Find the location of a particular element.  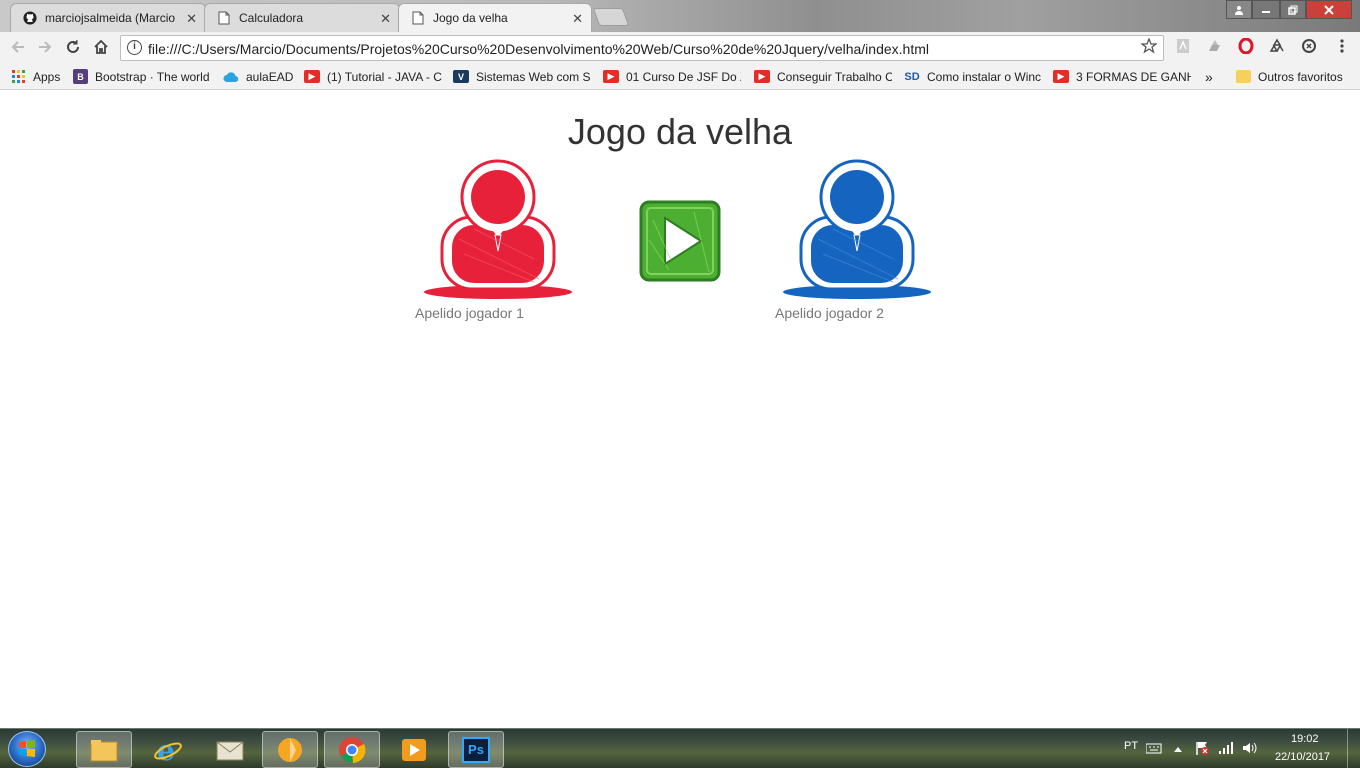

photoshop-icon: Ps is located at coordinates (476, 749).